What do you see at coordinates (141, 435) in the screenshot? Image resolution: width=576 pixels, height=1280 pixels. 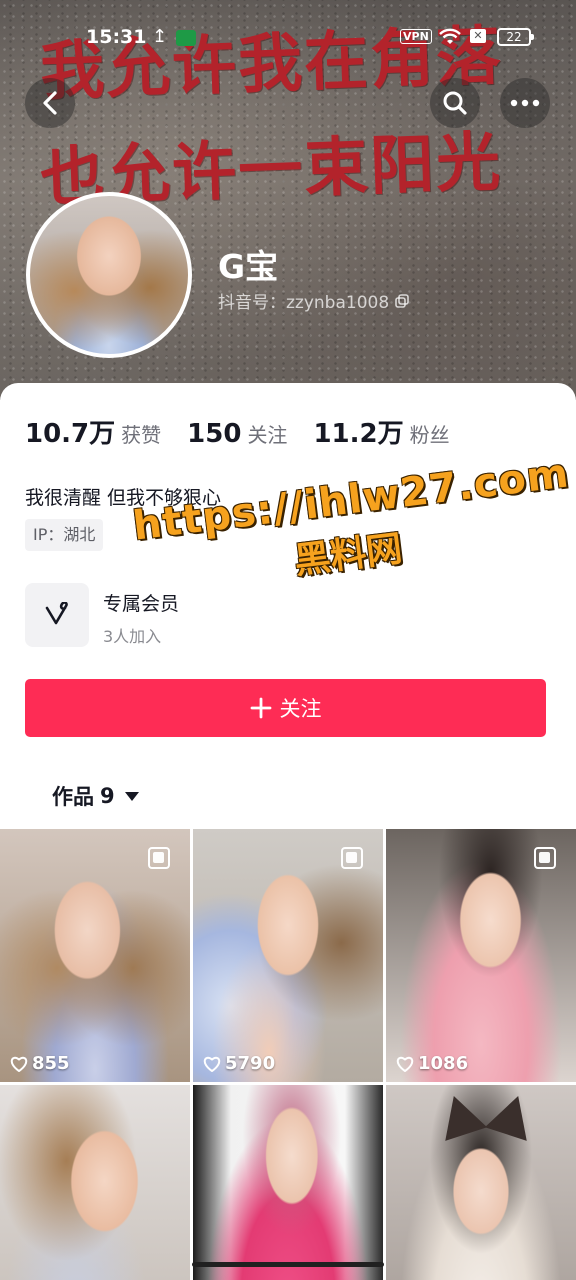 I see `stat-label: 获赞` at bounding box center [141, 435].